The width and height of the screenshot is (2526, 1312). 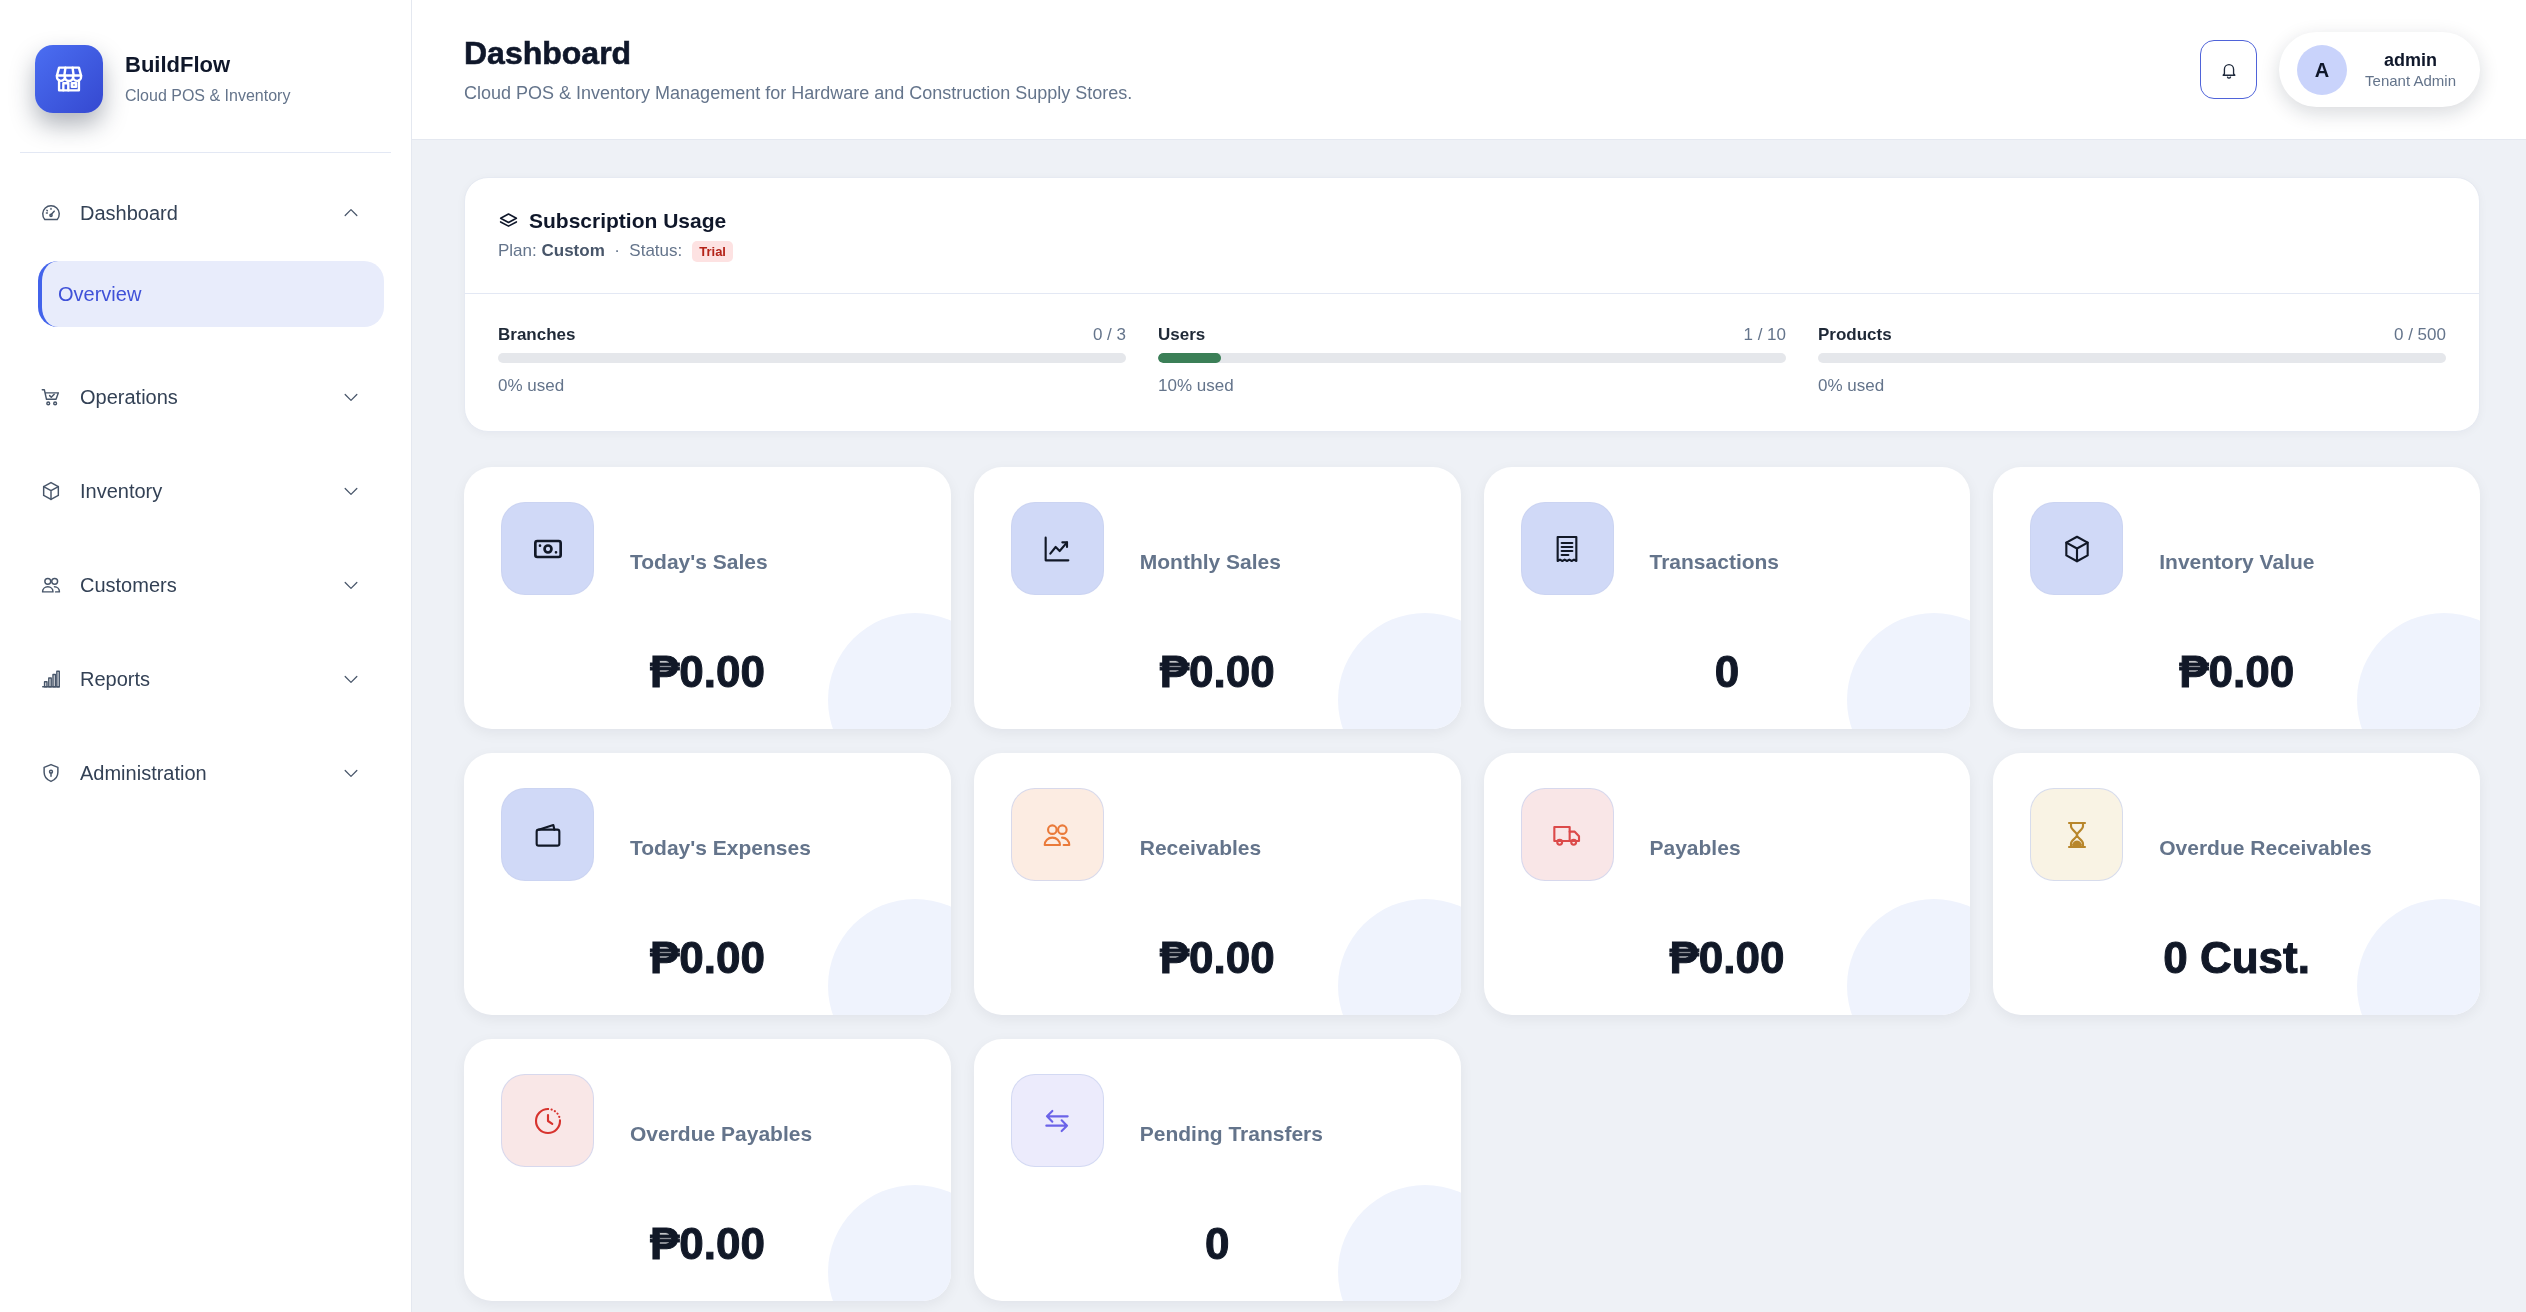 What do you see at coordinates (211, 294) in the screenshot?
I see `sub-nav-item: Overview` at bounding box center [211, 294].